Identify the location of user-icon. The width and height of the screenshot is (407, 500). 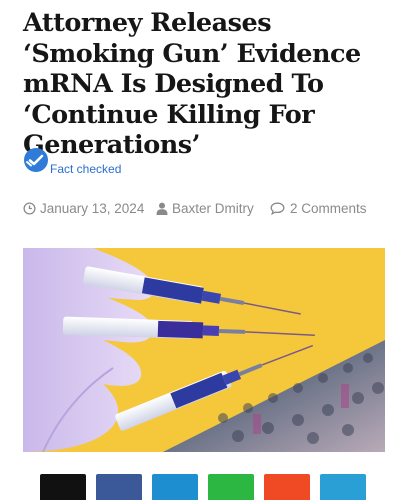
(162, 208).